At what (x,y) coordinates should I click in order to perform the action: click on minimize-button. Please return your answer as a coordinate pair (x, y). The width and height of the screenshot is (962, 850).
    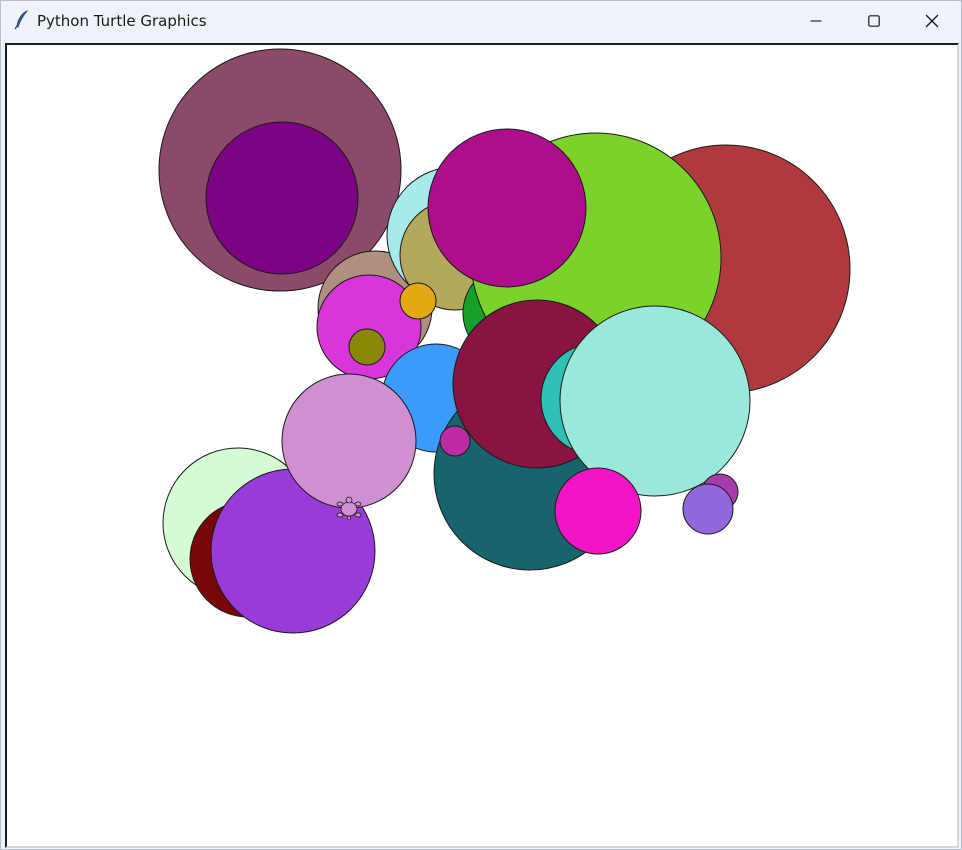
    Looking at the image, I should click on (816, 20).